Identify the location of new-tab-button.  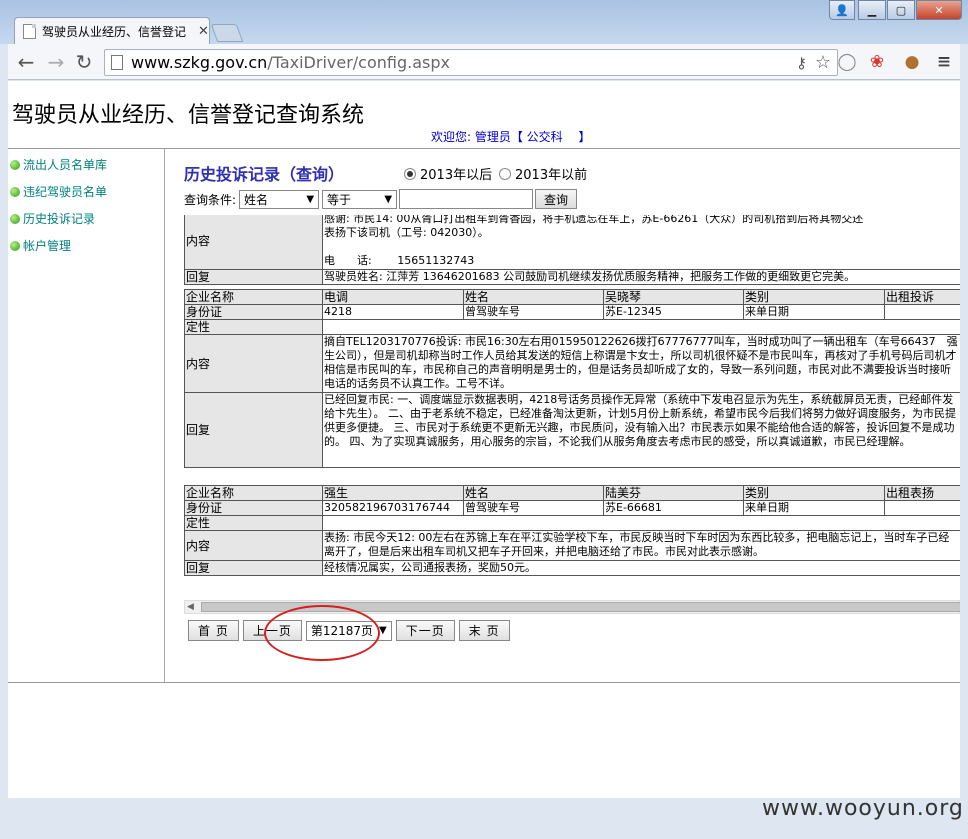
(227, 33).